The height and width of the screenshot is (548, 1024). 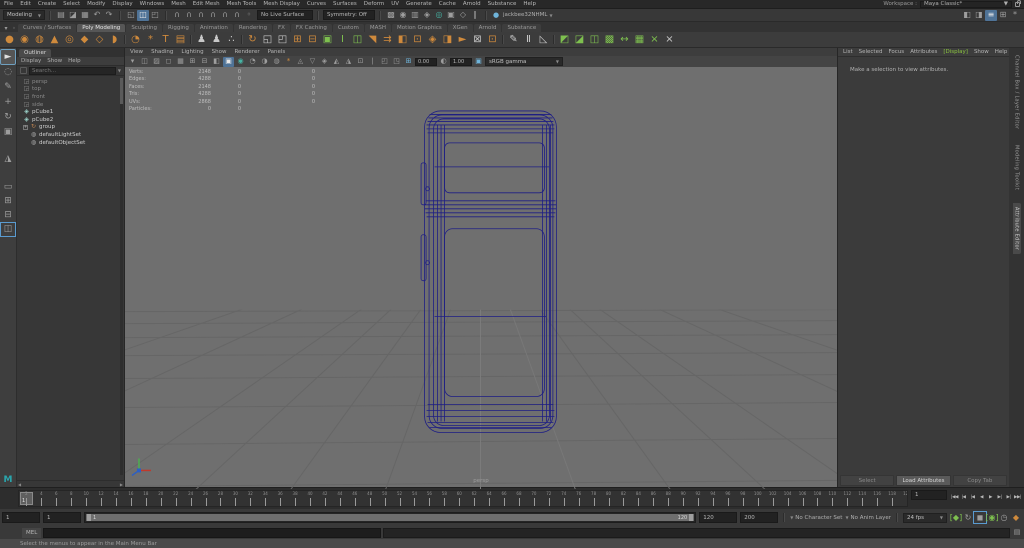 What do you see at coordinates (1016, 517) in the screenshot?
I see `anim-key-settings-icon: ◆` at bounding box center [1016, 517].